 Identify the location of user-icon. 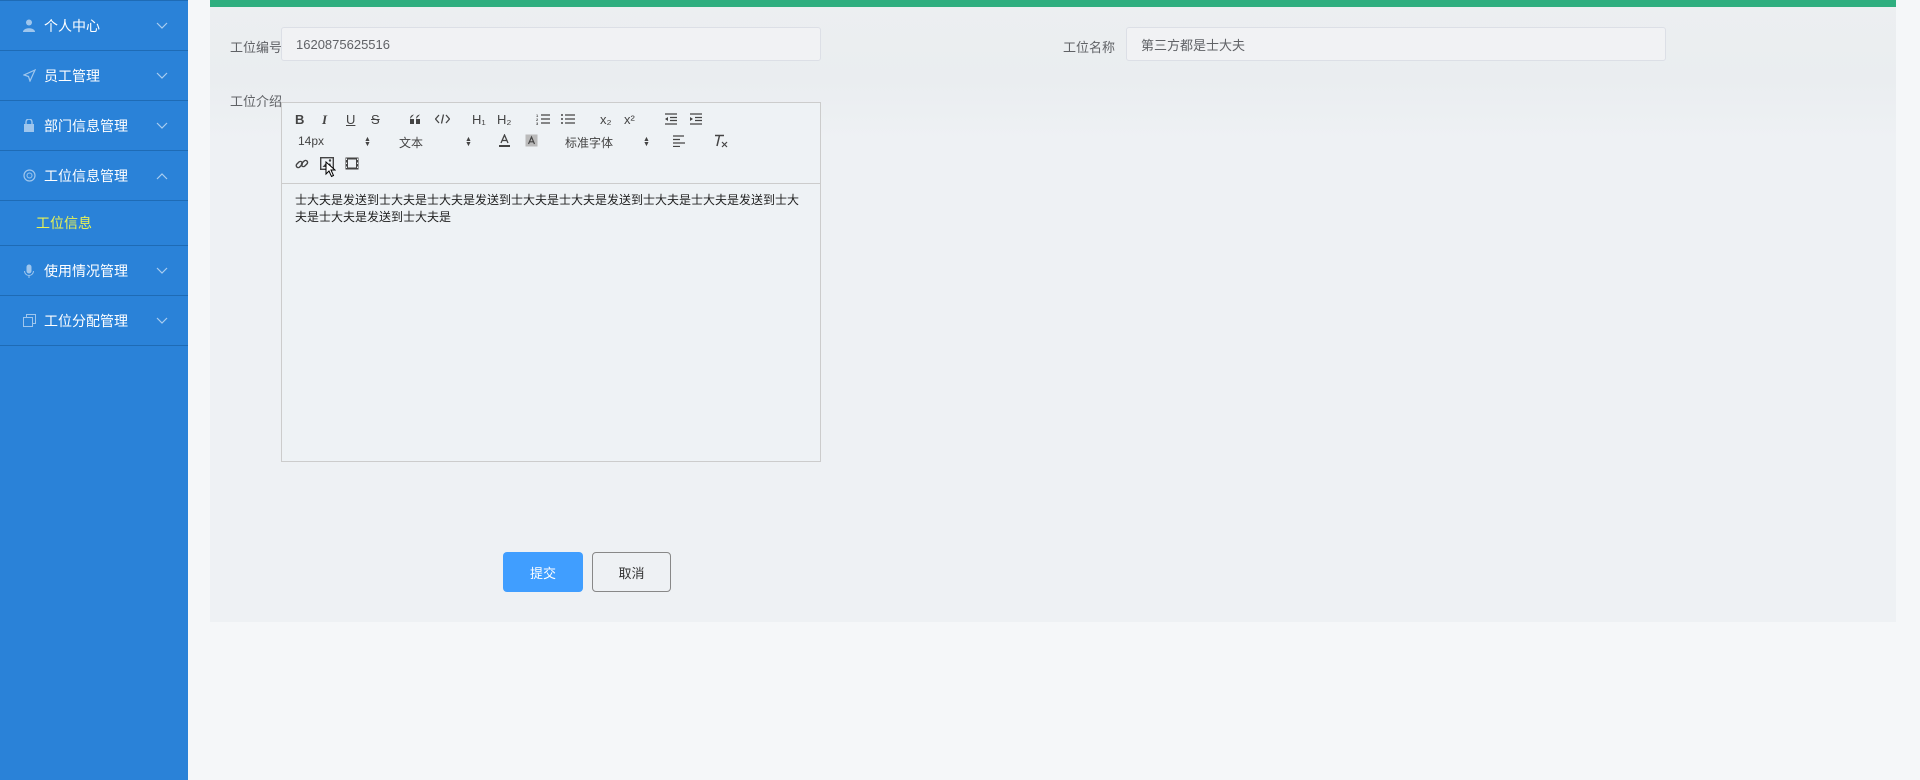
(29, 26).